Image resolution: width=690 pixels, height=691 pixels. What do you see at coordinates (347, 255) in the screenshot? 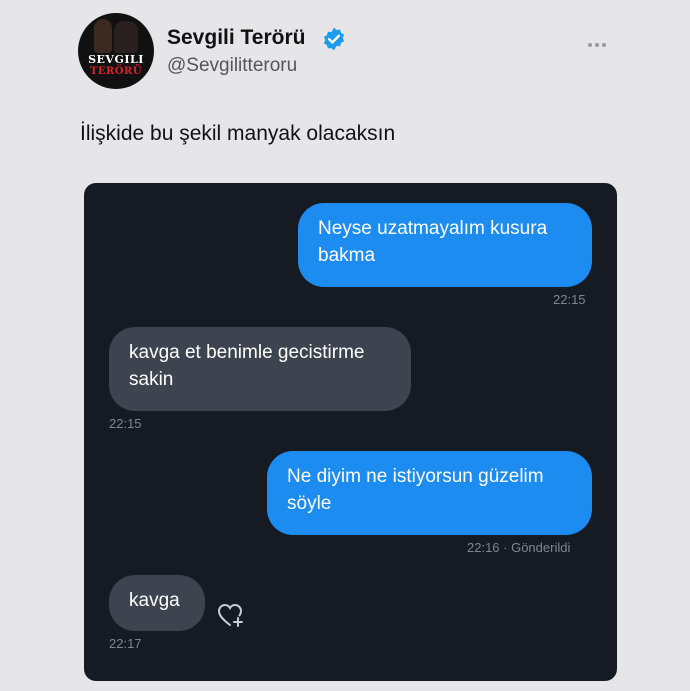
I see `message-text: bakma` at bounding box center [347, 255].